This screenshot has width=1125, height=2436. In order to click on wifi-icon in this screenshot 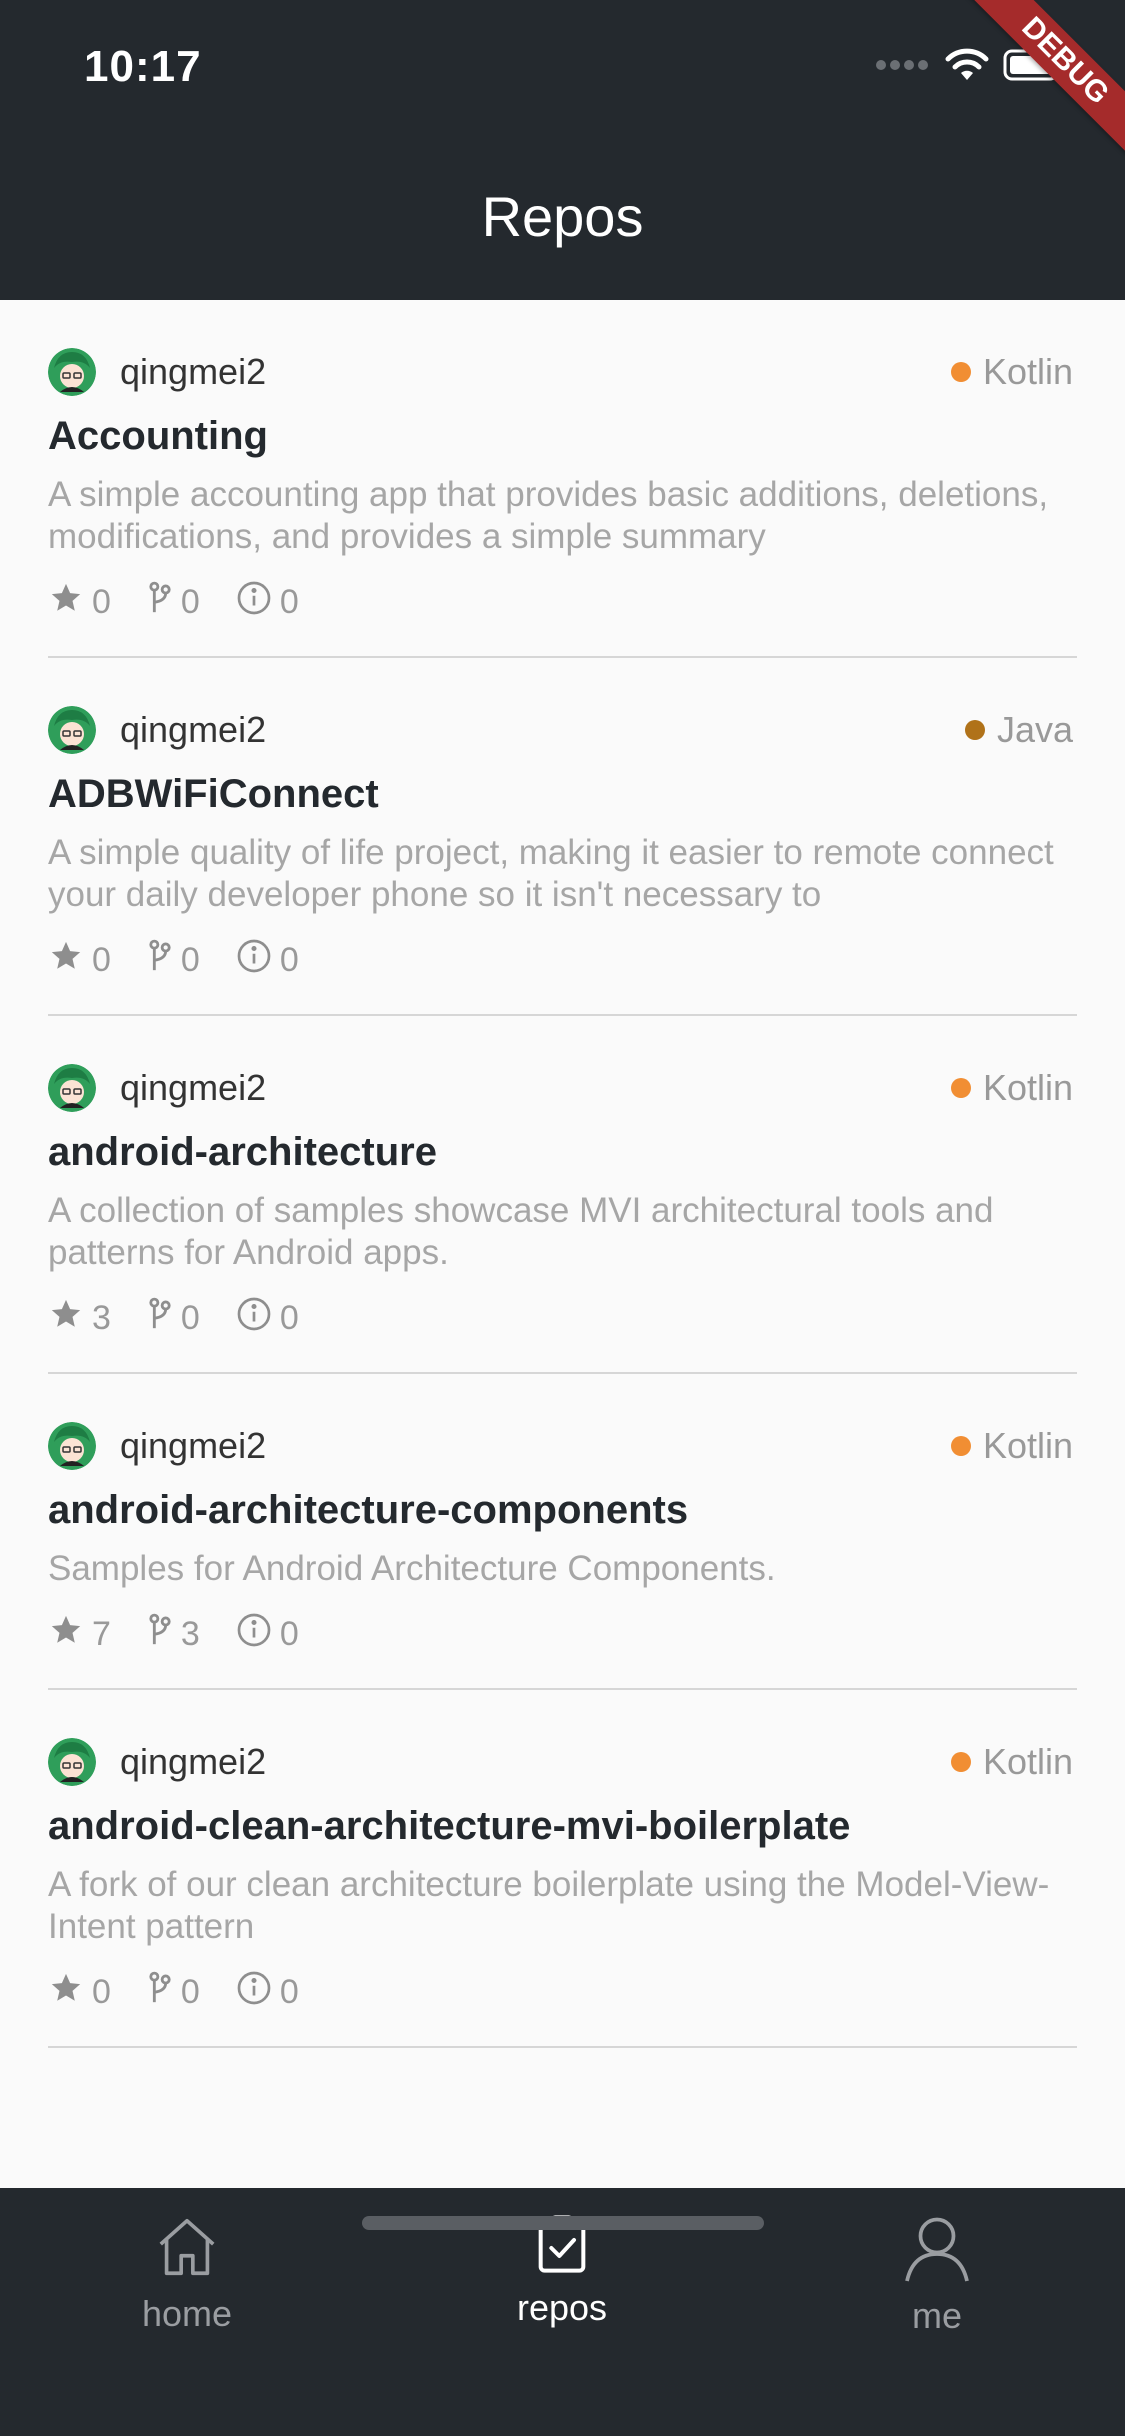, I will do `click(967, 67)`.